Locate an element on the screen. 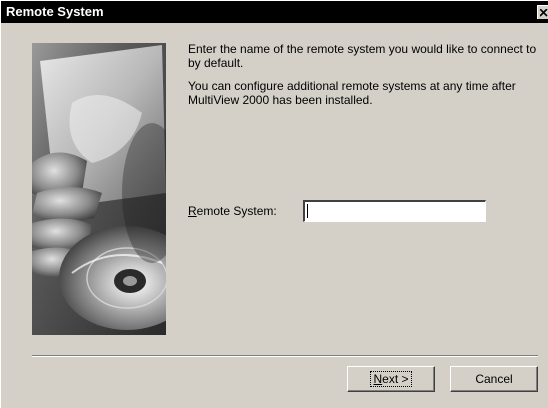  title-bar: Remote System is located at coordinates (274, 12).